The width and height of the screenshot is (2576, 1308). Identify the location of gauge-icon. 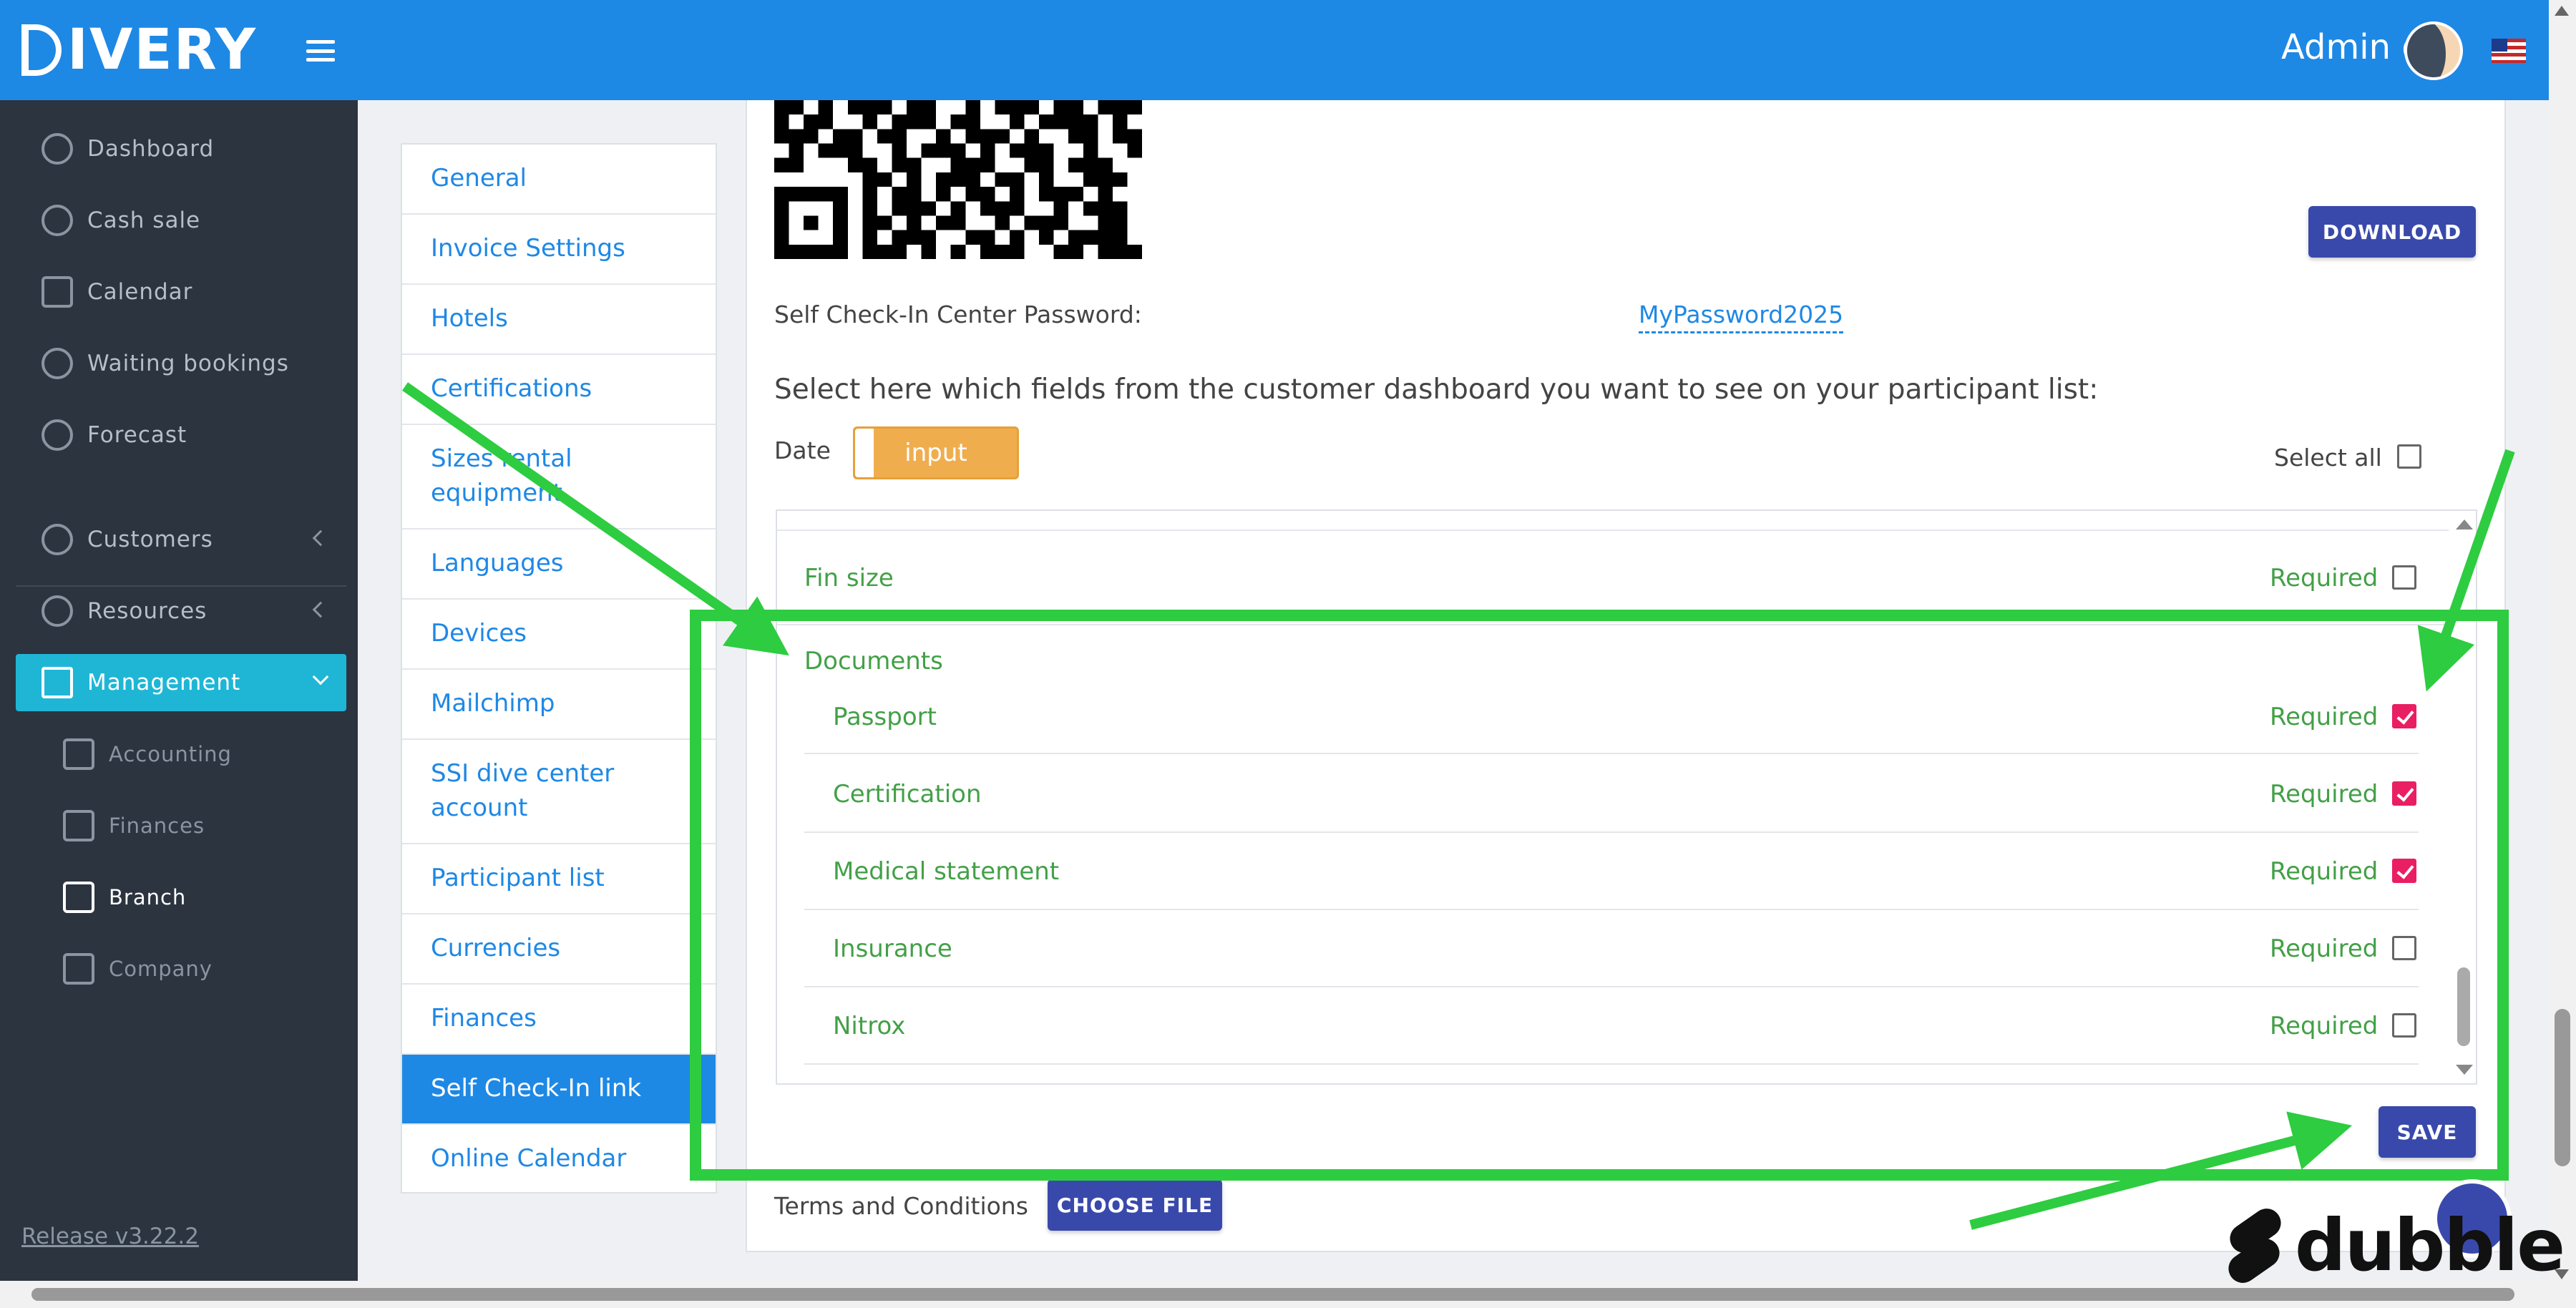
(57, 611).